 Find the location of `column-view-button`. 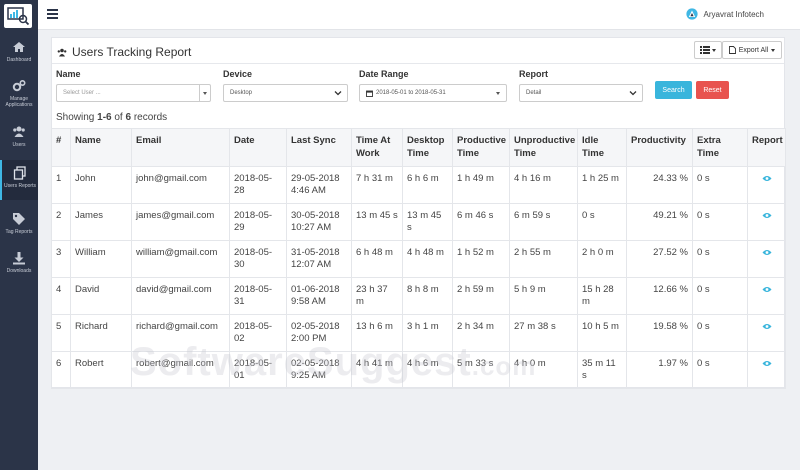

column-view-button is located at coordinates (708, 50).